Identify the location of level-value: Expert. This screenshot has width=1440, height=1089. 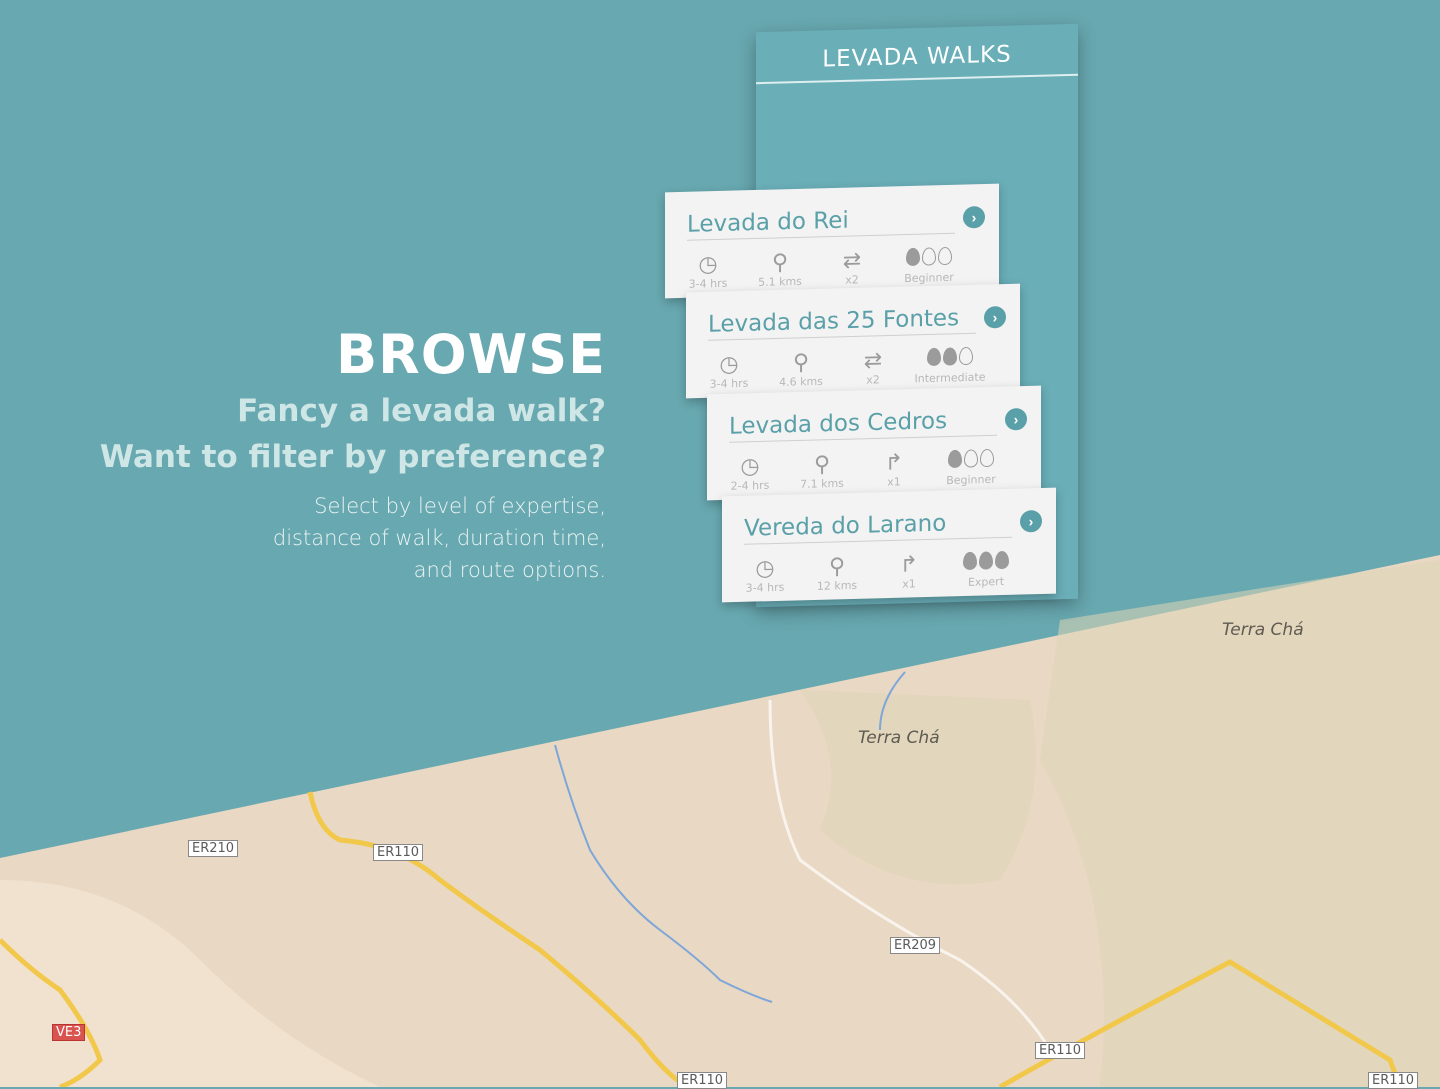
(986, 581).